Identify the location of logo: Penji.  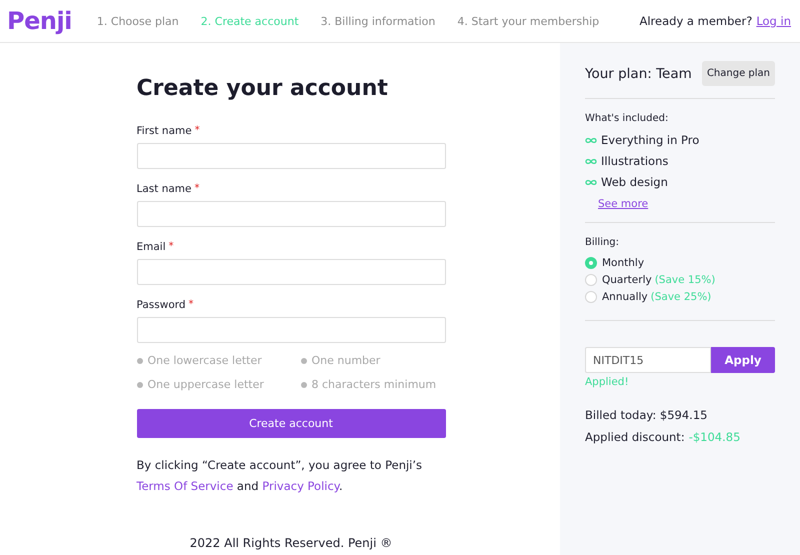
(39, 21).